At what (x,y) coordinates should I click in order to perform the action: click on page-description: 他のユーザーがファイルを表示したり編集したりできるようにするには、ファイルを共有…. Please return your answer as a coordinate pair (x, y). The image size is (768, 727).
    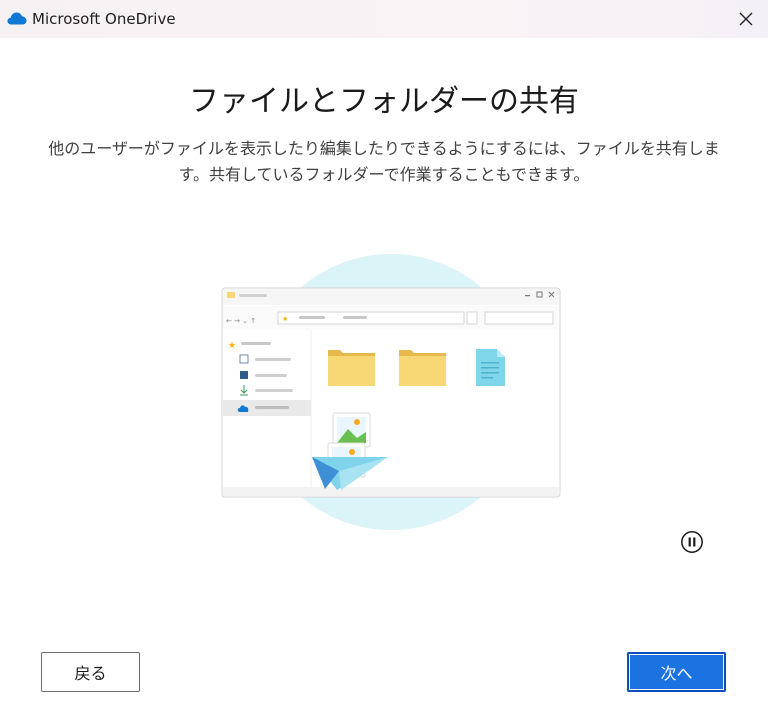
    Looking at the image, I should click on (384, 161).